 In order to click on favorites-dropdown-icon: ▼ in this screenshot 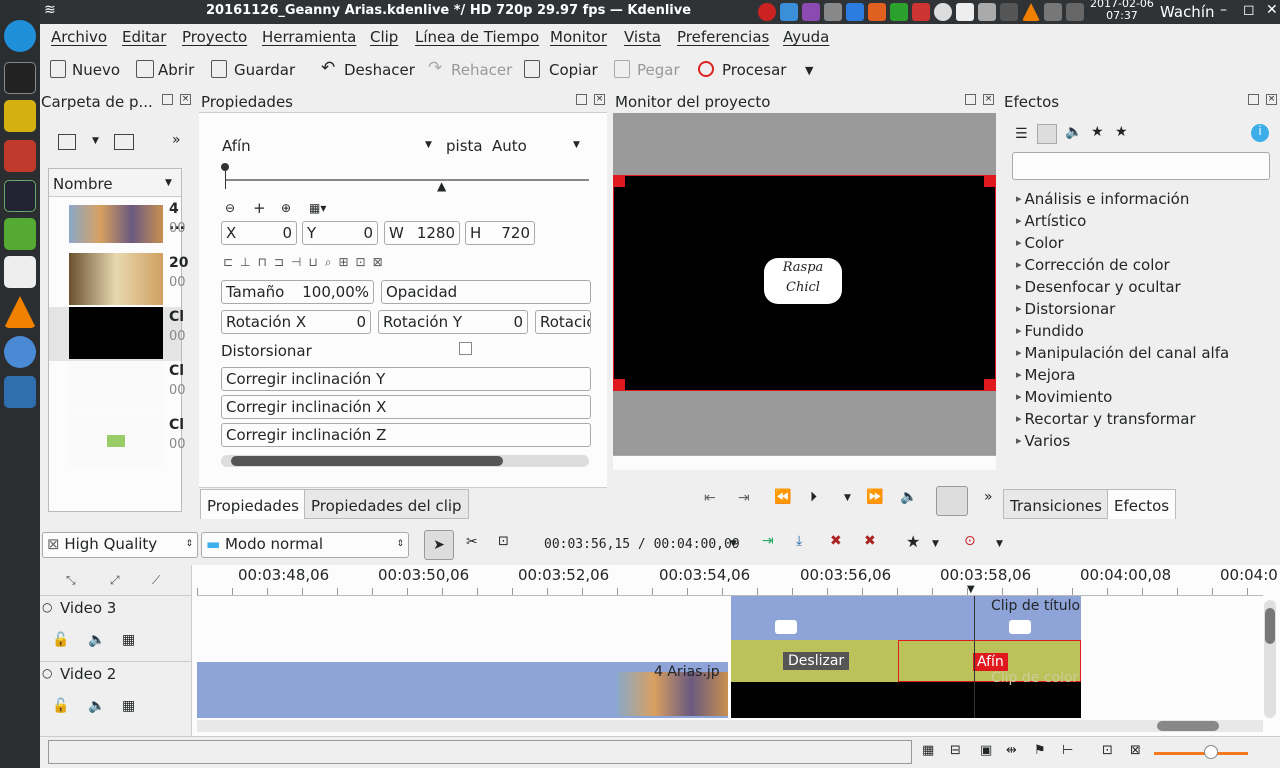, I will do `click(935, 544)`.